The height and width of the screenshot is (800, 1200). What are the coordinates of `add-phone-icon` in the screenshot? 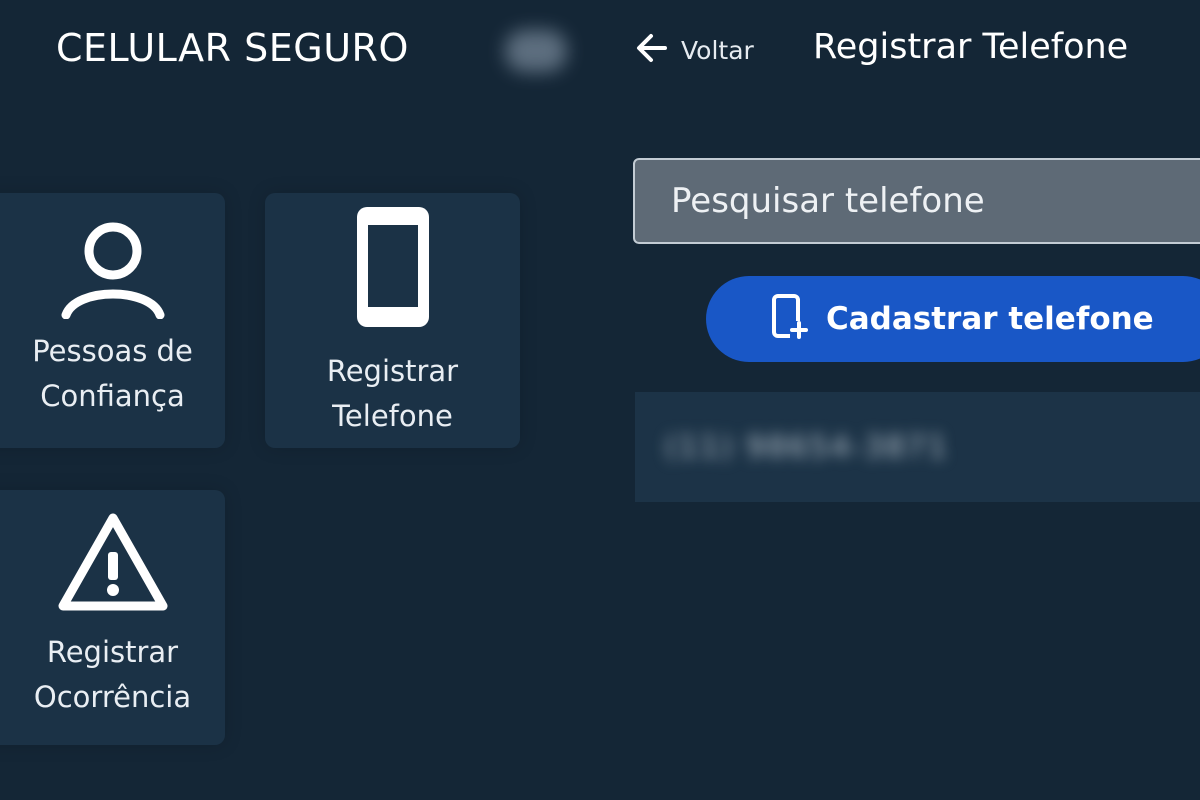 It's located at (790, 319).